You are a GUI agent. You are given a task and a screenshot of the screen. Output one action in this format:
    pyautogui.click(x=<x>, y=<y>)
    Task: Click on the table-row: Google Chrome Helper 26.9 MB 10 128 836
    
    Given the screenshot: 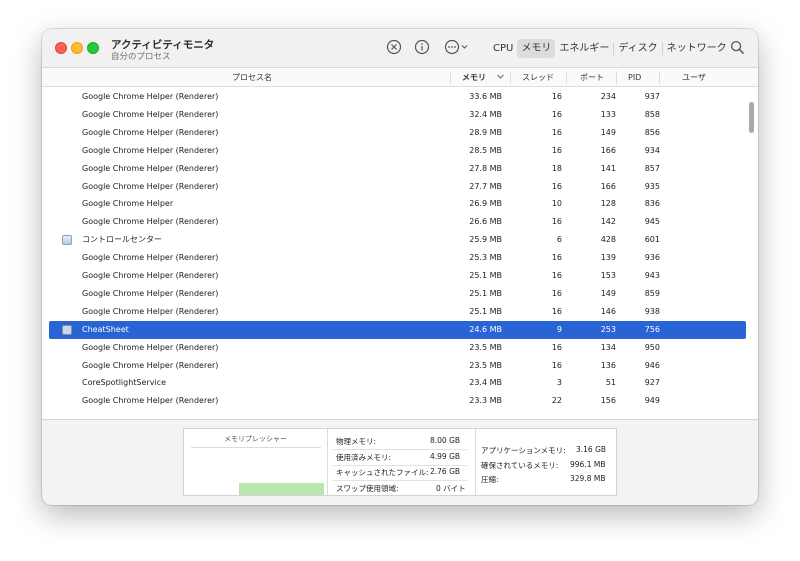 What is the action you would take?
    pyautogui.click(x=397, y=204)
    